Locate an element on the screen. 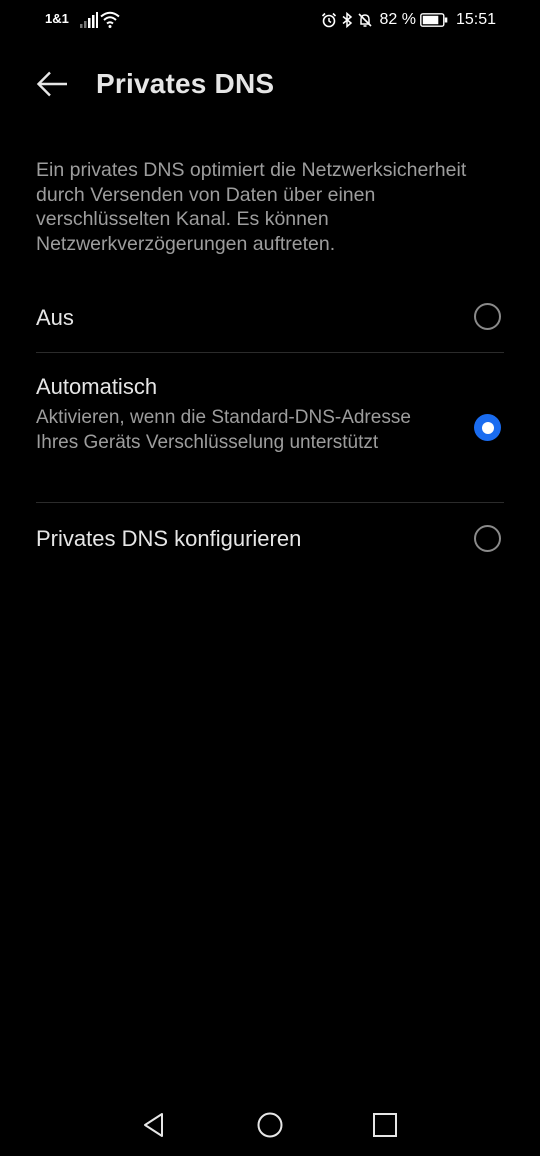 This screenshot has height=1156, width=540. back-button is located at coordinates (52, 84).